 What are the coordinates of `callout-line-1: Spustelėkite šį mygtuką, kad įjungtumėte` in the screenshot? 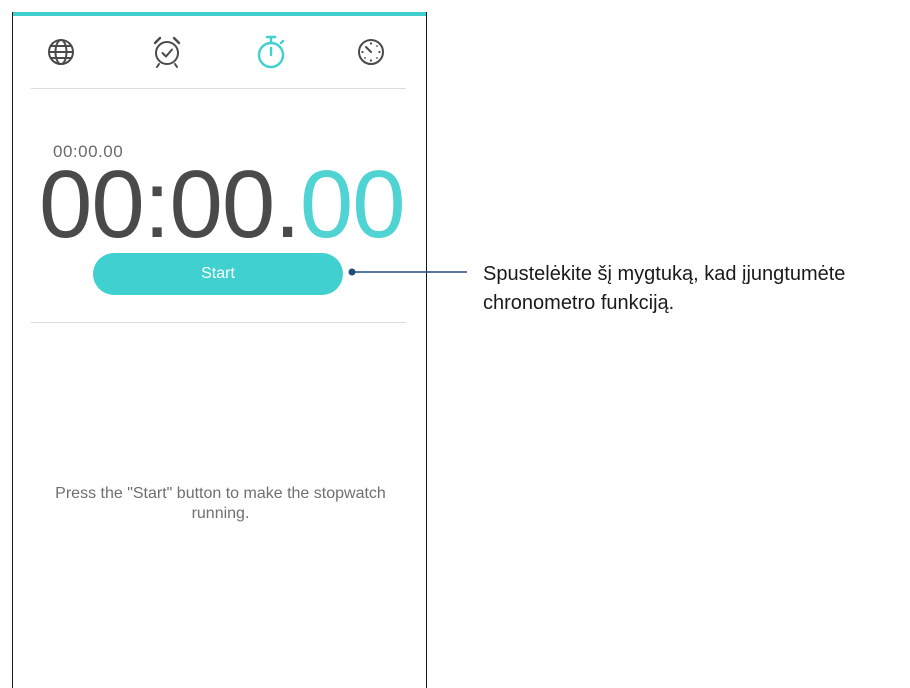 It's located at (664, 274).